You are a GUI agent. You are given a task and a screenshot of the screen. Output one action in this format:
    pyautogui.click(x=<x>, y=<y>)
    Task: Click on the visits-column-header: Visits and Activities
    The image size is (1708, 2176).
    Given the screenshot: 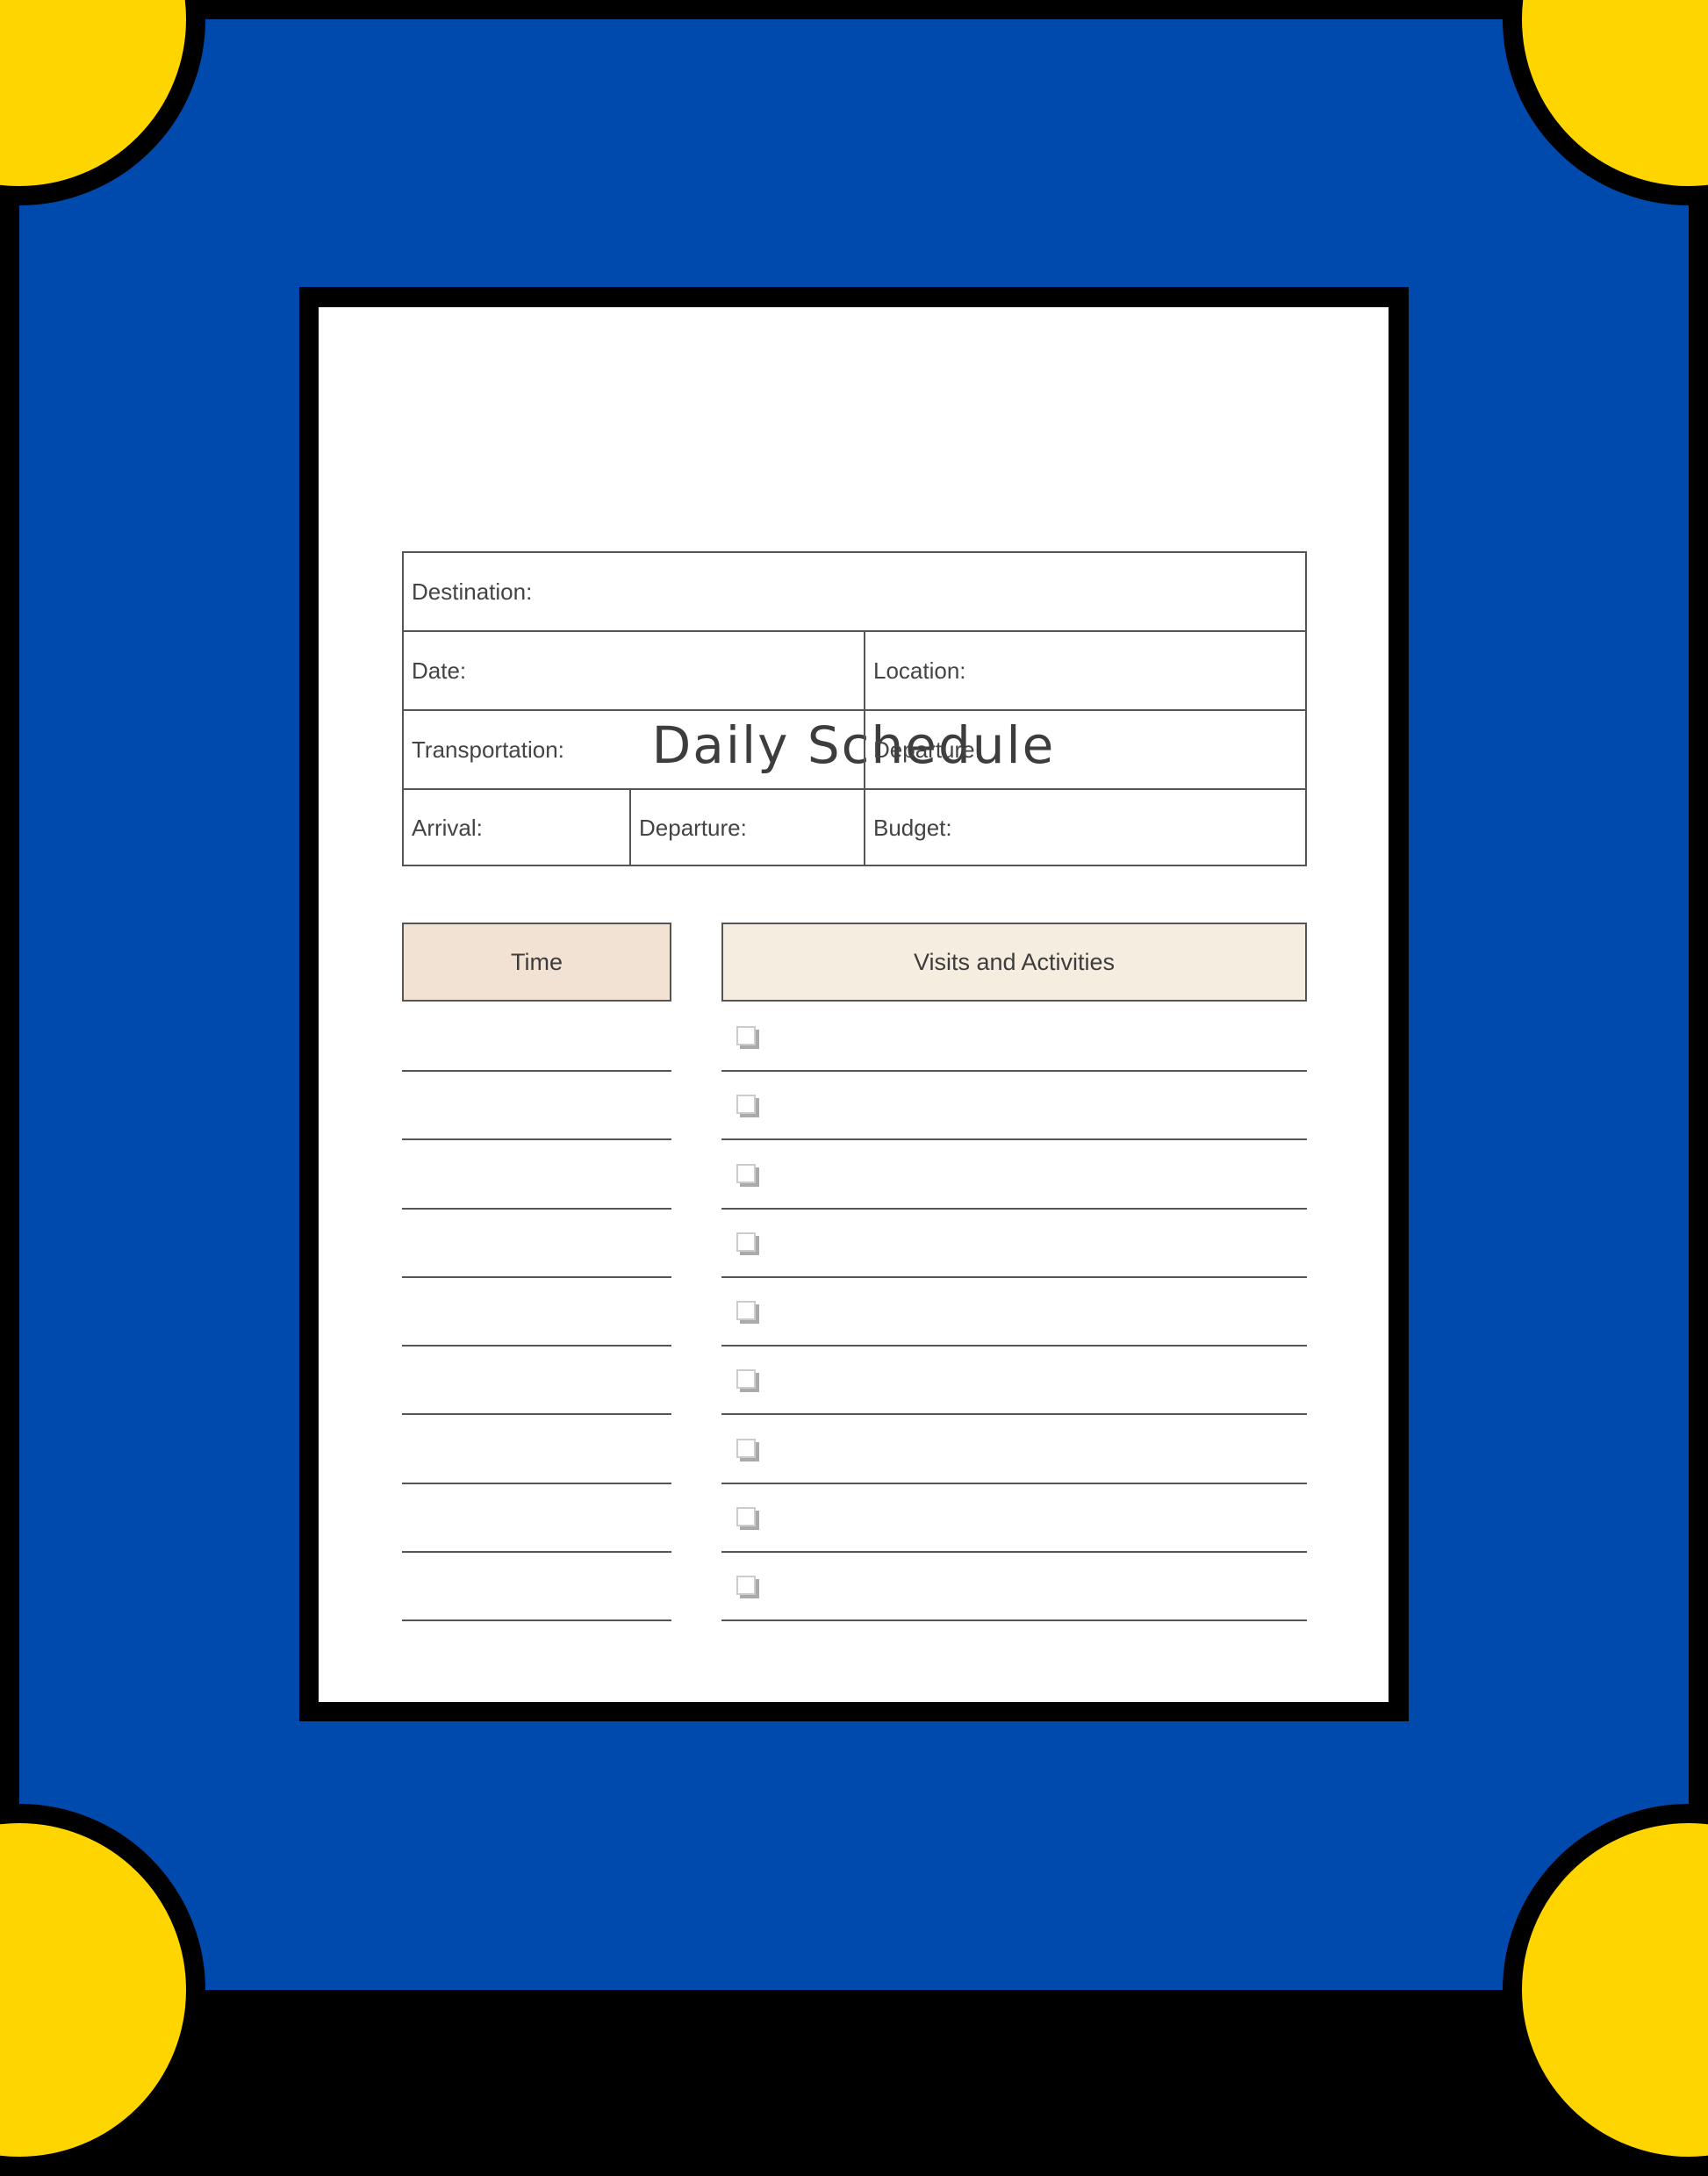 What is the action you would take?
    pyautogui.click(x=1014, y=962)
    